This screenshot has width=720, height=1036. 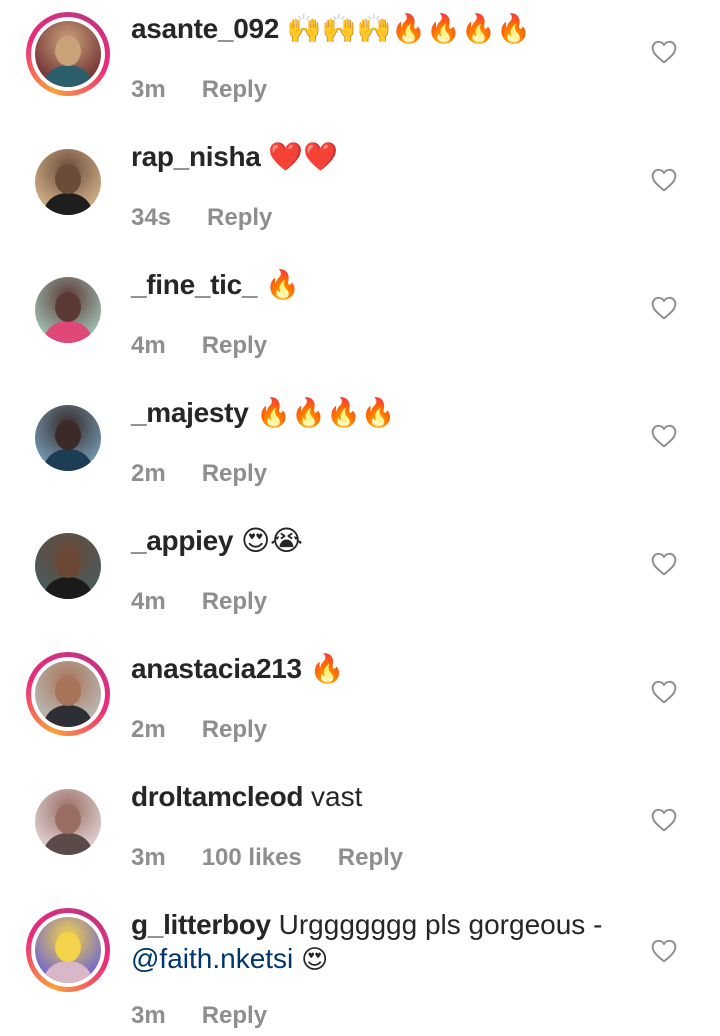 What do you see at coordinates (271, 540) in the screenshot?
I see `comment-body: 😍😭` at bounding box center [271, 540].